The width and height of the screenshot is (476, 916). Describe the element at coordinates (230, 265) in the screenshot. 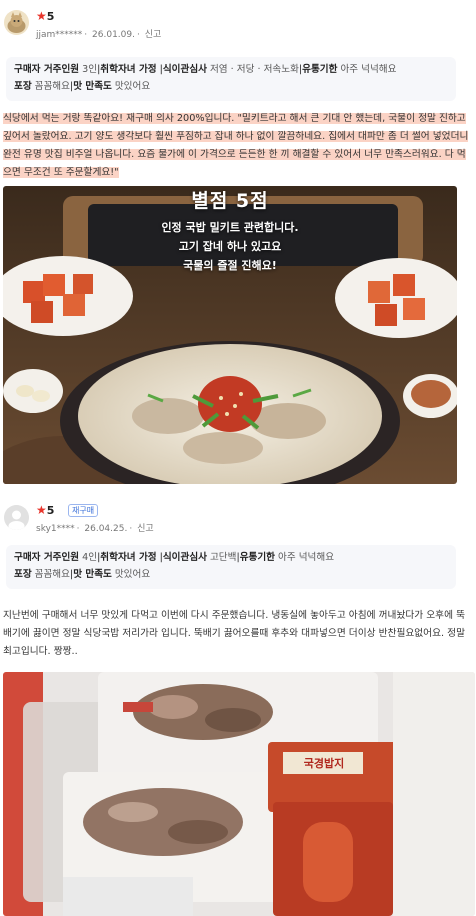

I see `photo-line: 국물의 즐절 진해요!` at that location.